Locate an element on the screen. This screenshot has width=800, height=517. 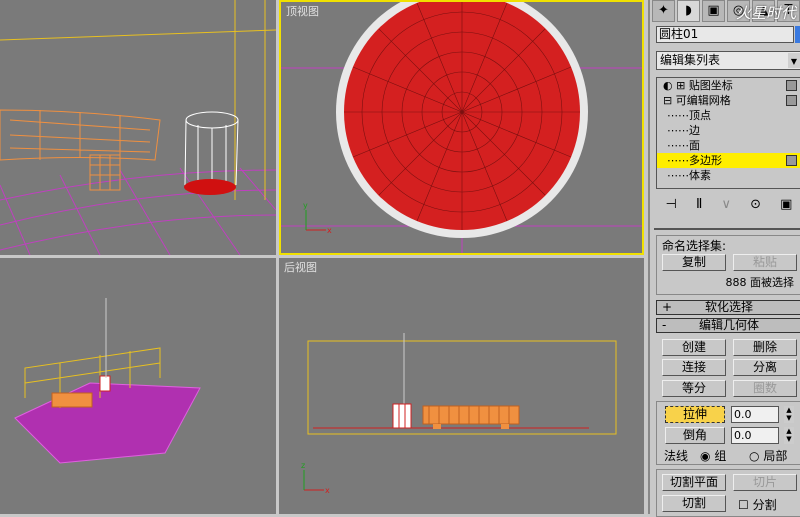
stack-item-label: 贴图坐标 is located at coordinates (710, 85).